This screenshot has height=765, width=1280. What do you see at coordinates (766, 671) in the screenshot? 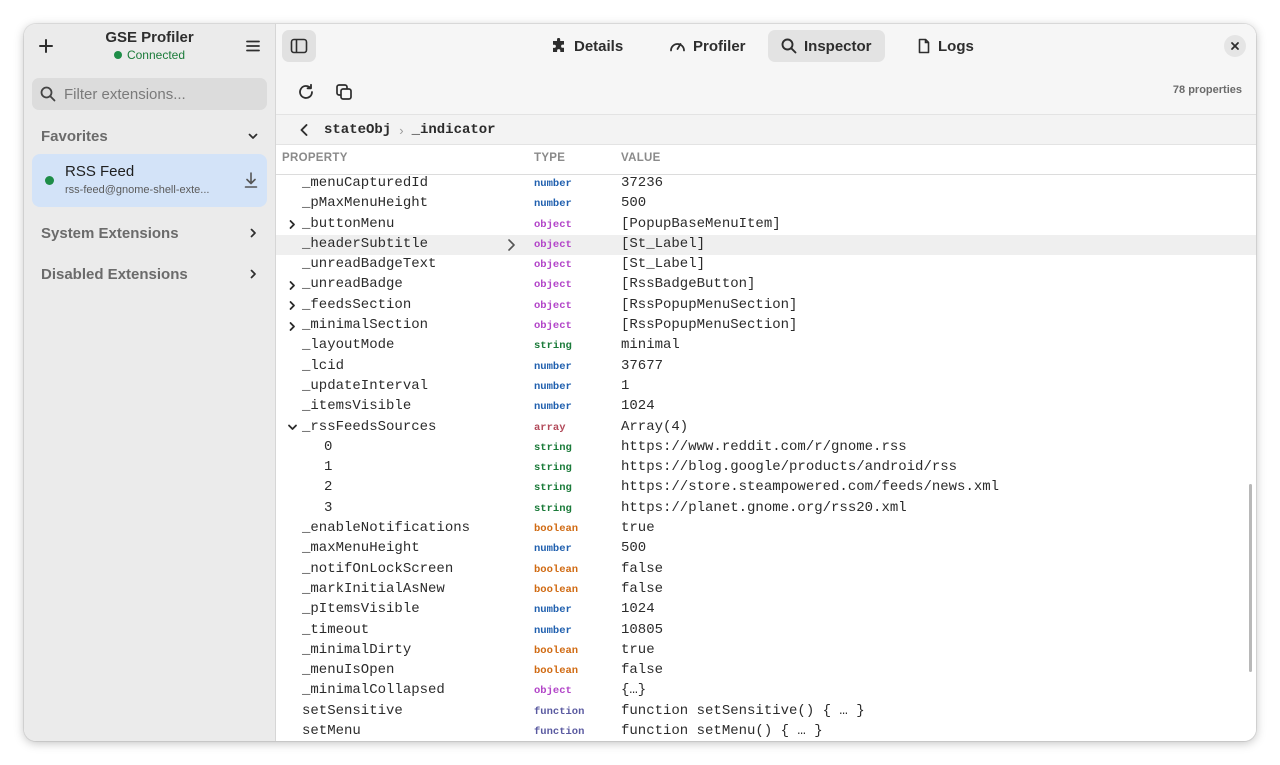
I see `table-row: _menuIsOpen boolean false` at bounding box center [766, 671].